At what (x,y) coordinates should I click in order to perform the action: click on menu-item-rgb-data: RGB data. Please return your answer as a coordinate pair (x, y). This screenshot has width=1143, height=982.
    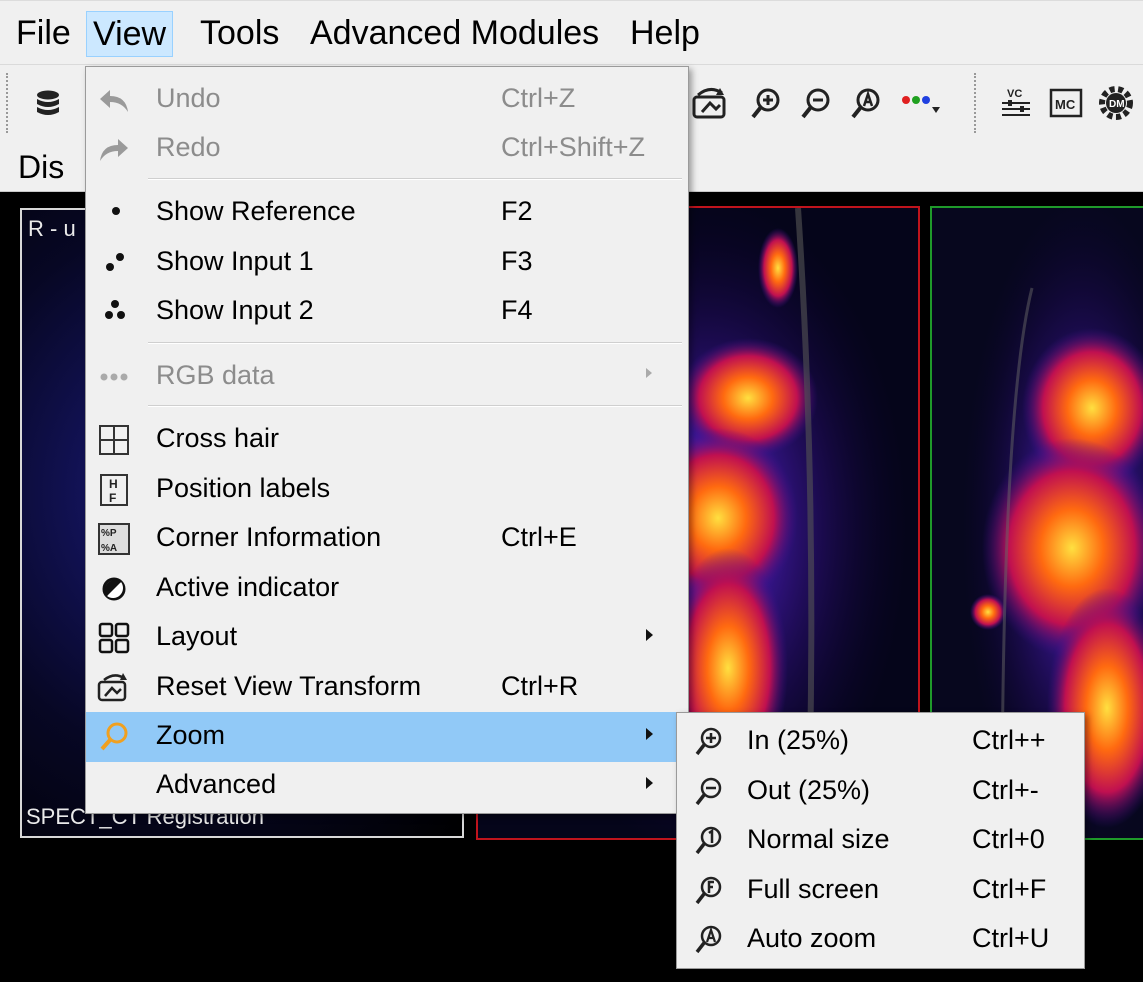
    Looking at the image, I should click on (387, 377).